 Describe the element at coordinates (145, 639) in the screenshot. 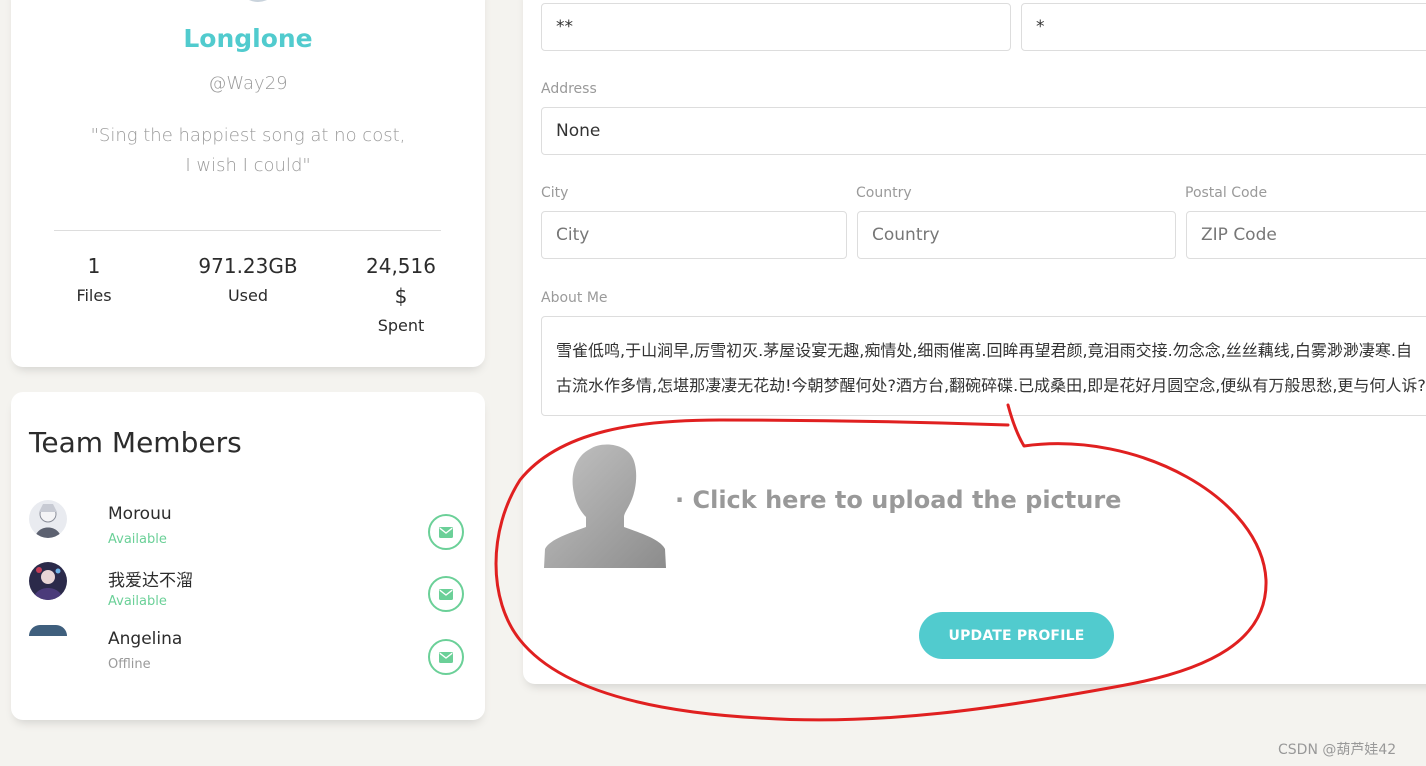

I see `member-name: Angelina` at that location.